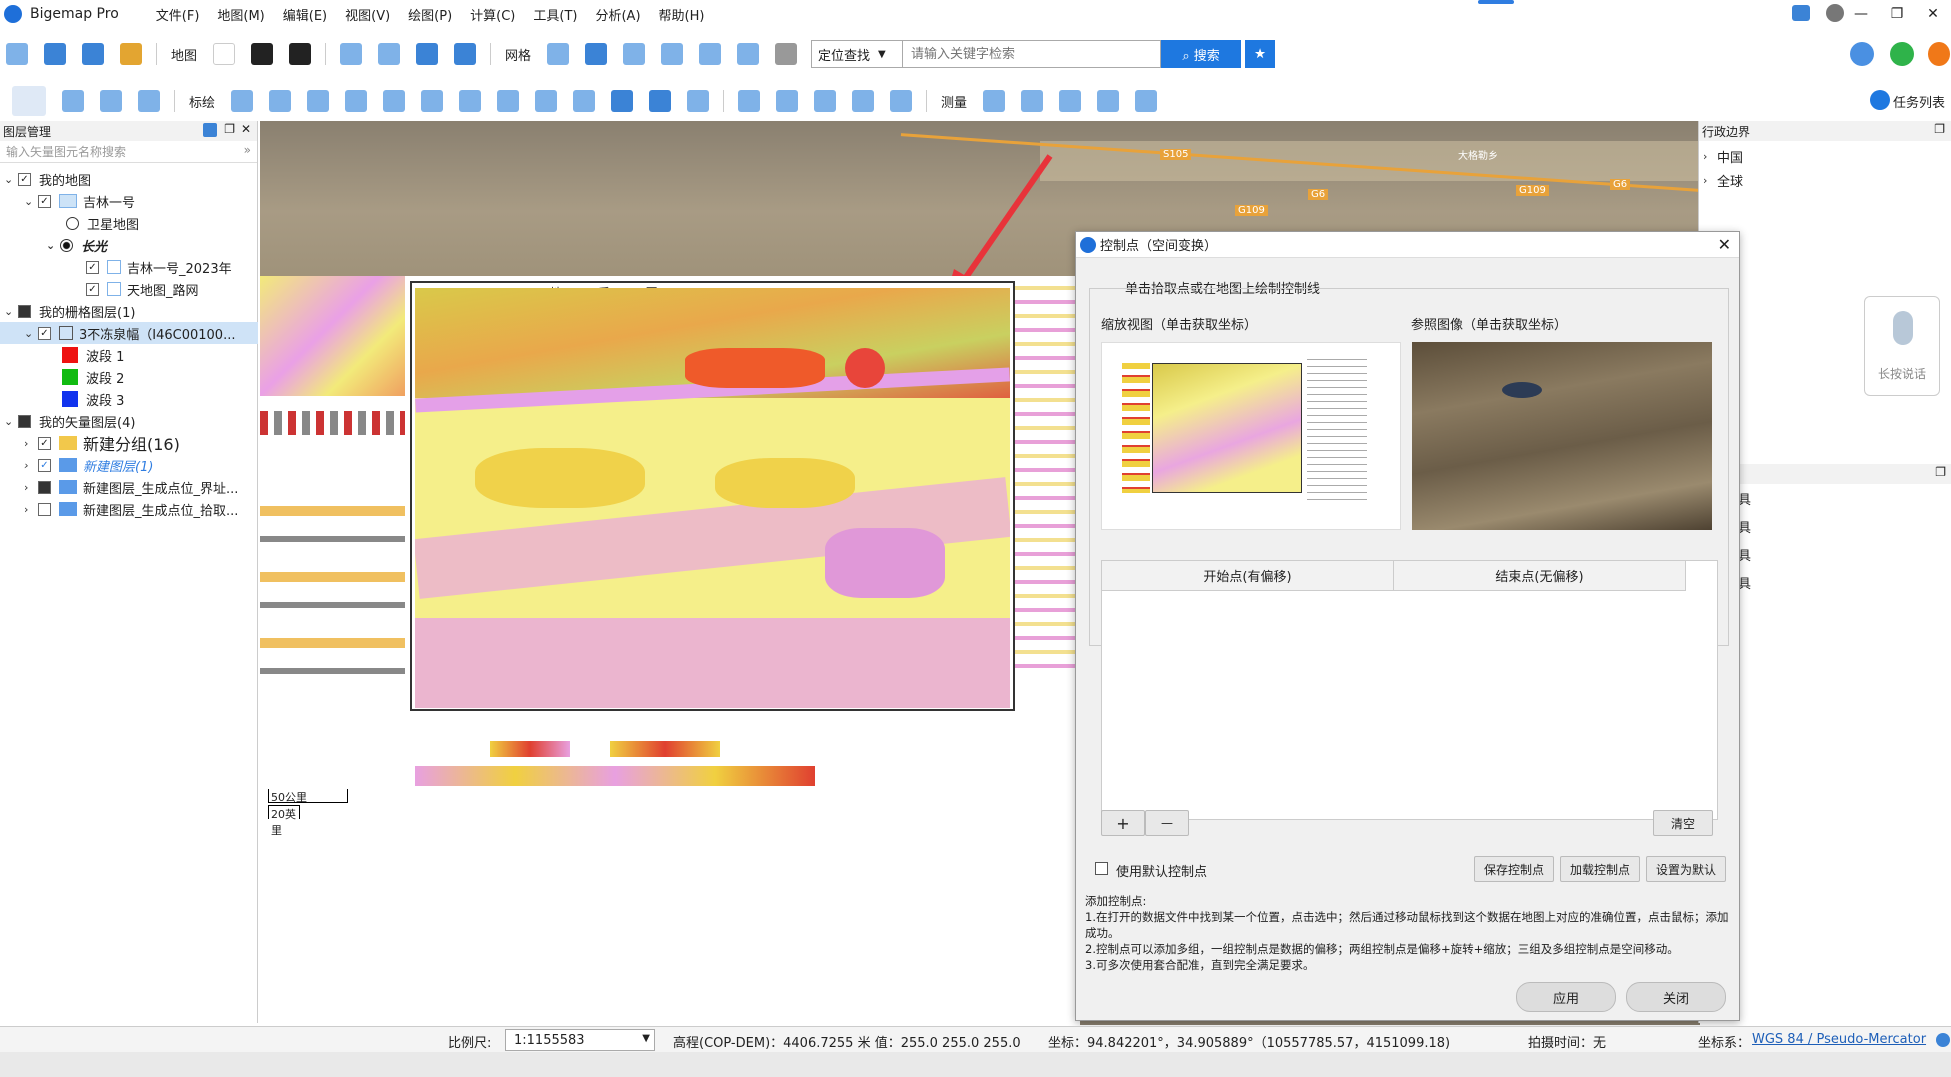  What do you see at coordinates (1167, 823) in the screenshot?
I see `remove-point-button: —` at bounding box center [1167, 823].